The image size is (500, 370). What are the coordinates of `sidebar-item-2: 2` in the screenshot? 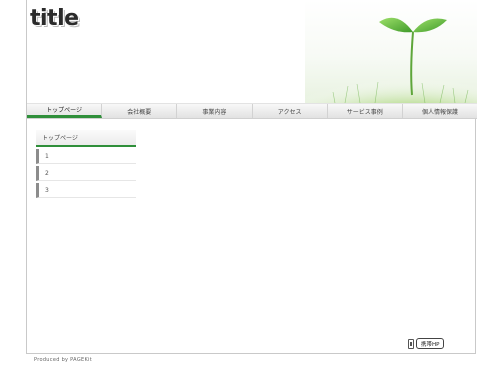 It's located at (86, 173).